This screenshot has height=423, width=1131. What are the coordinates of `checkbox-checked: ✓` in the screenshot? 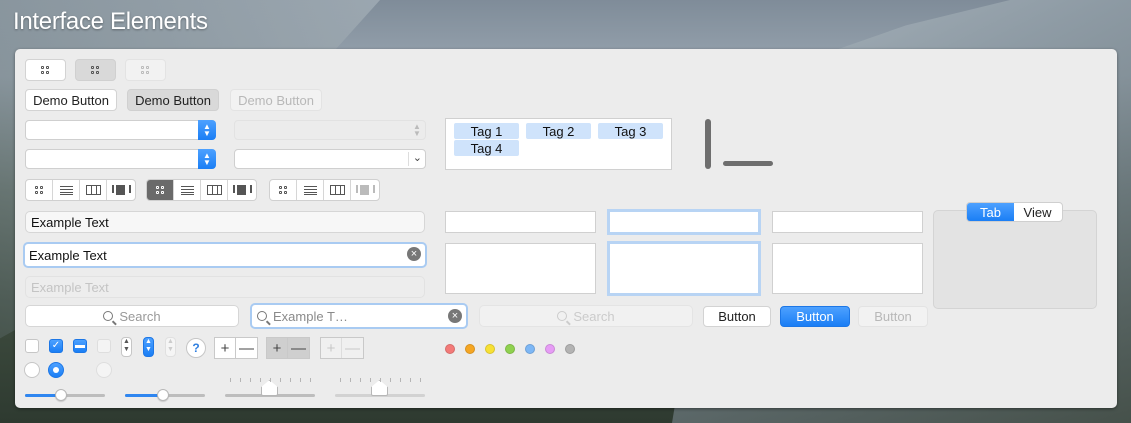 It's located at (56, 346).